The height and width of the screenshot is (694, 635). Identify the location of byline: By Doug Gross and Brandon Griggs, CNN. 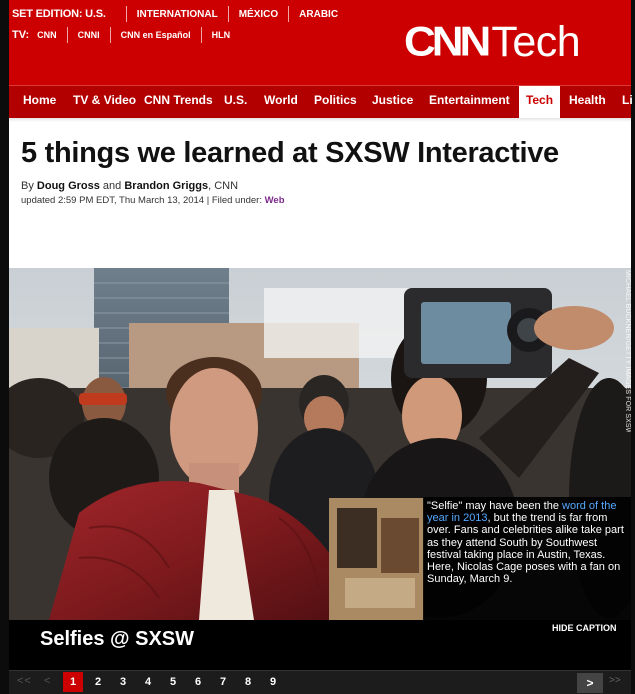
(129, 186).